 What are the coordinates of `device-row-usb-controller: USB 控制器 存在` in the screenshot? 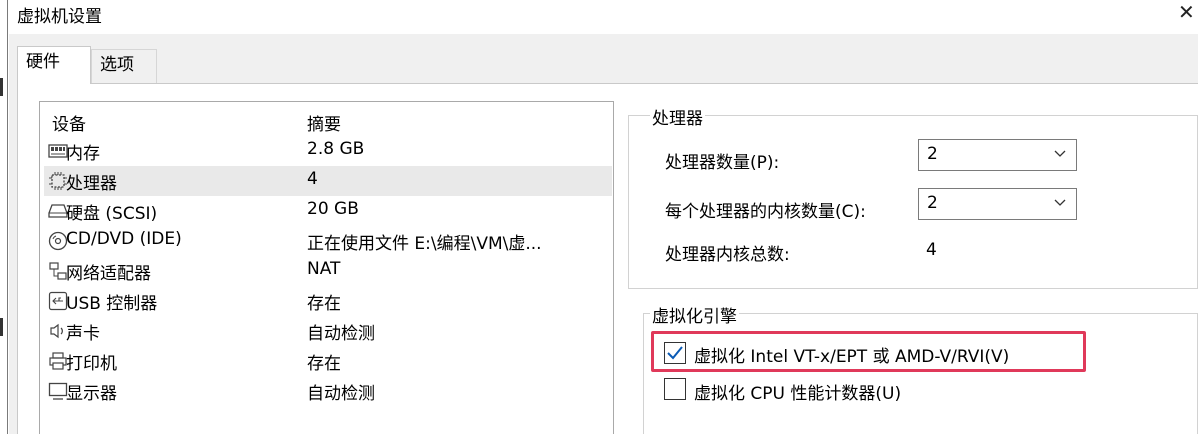 It's located at (328, 301).